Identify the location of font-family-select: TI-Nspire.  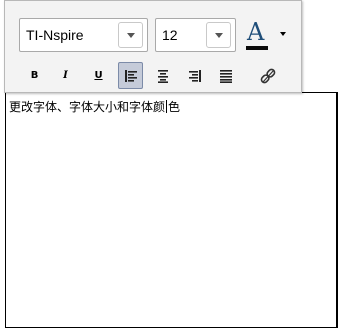
(83, 35).